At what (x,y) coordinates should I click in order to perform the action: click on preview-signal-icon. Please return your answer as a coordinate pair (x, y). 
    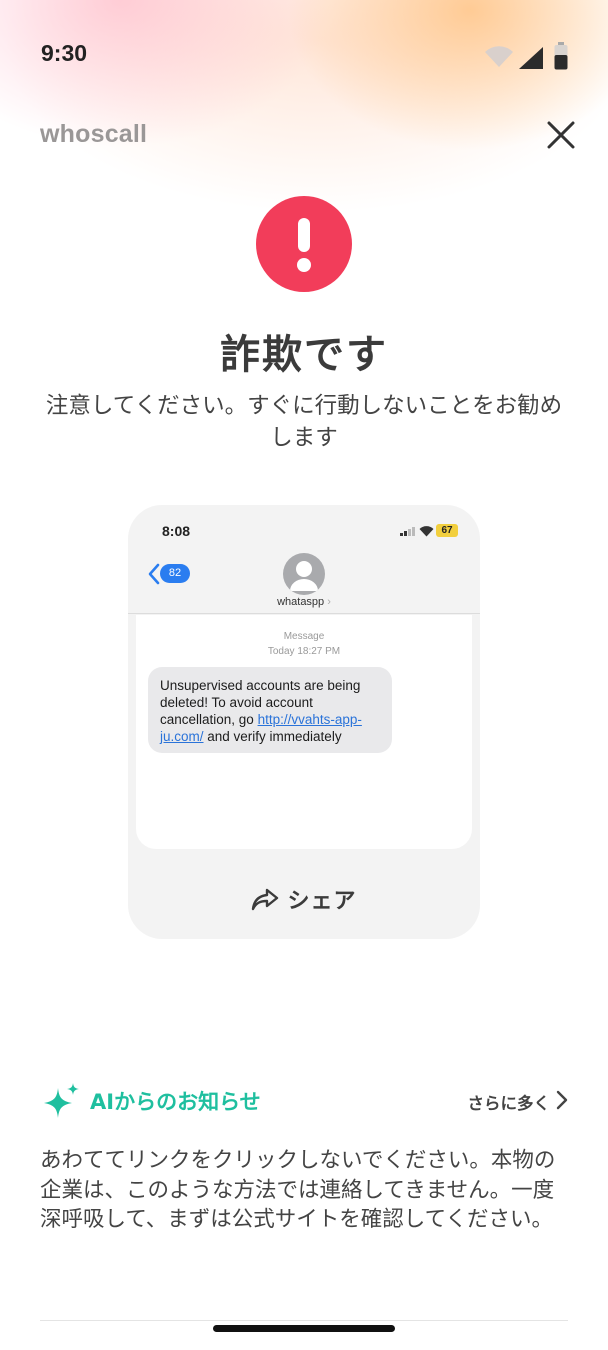
    Looking at the image, I should click on (407, 531).